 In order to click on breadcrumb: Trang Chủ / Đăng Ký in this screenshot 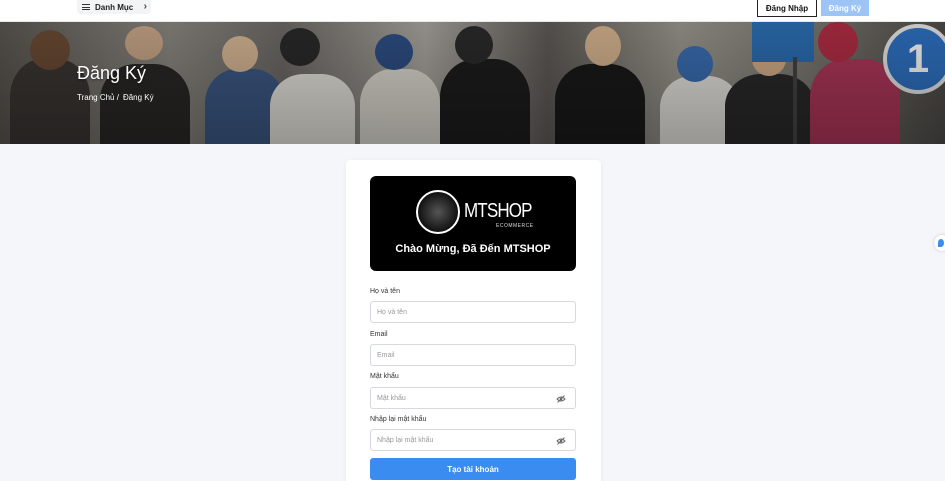, I will do `click(115, 97)`.